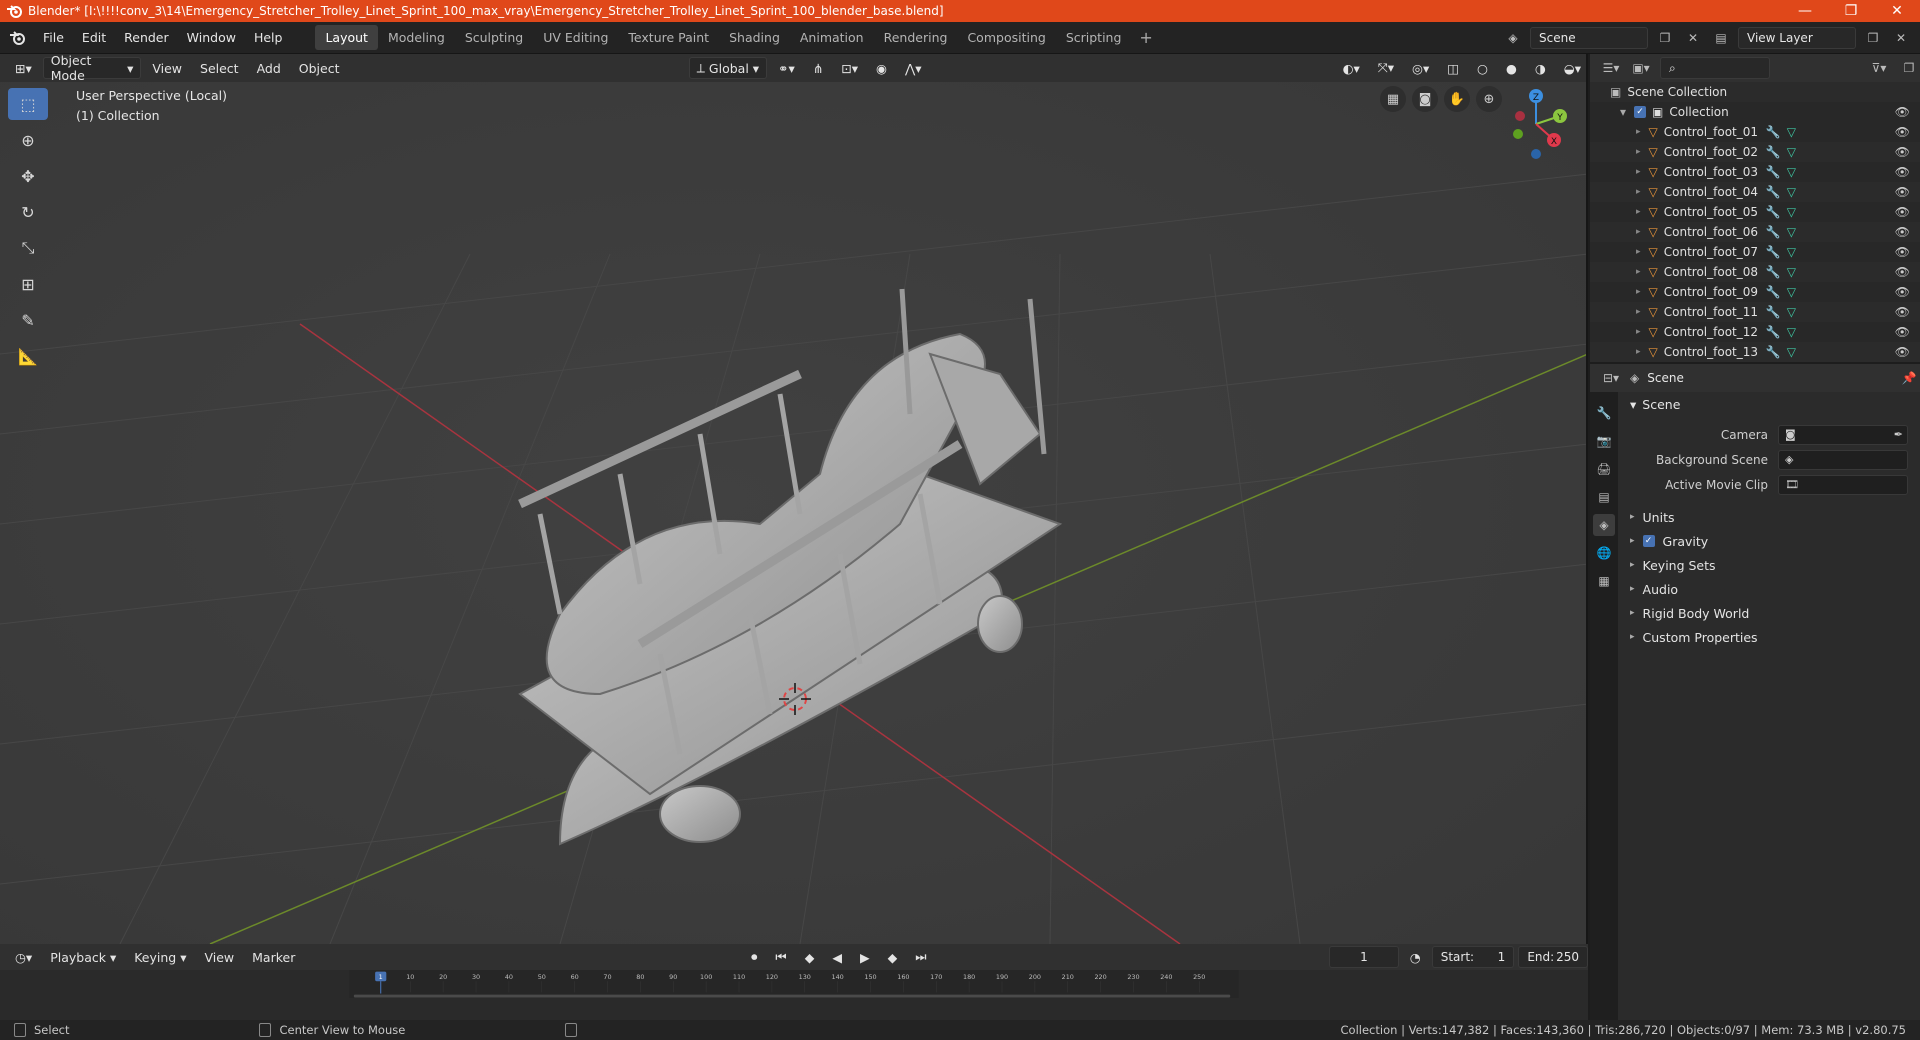 The width and height of the screenshot is (1920, 1040). I want to click on overlay-toggle-icon: ◎▾, so click(1420, 68).